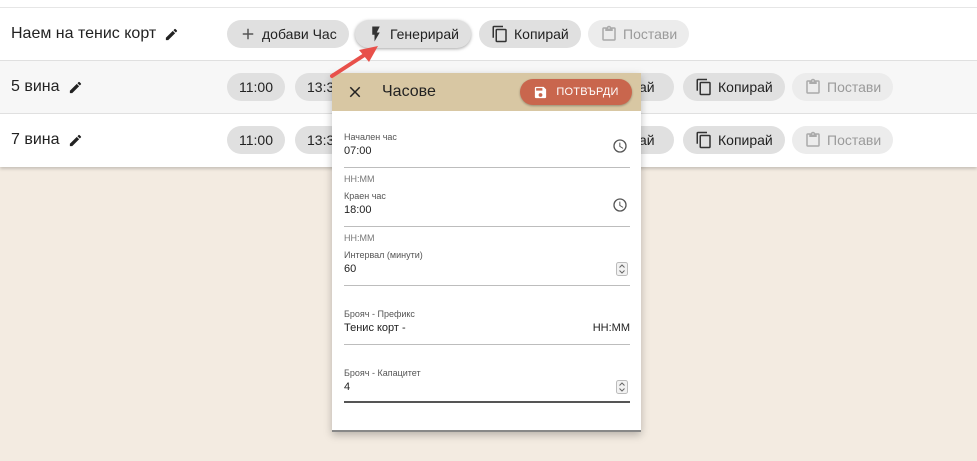 This screenshot has height=461, width=977. Describe the element at coordinates (409, 91) in the screenshot. I see `dialog-title: Часове` at that location.